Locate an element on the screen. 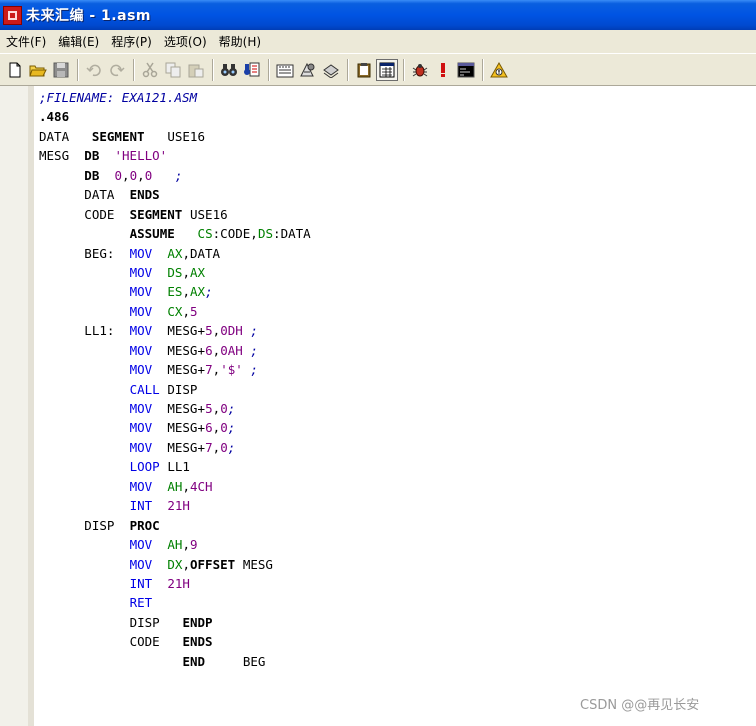 The width and height of the screenshot is (756, 726). code-token: ASSUME is located at coordinates (152, 234).